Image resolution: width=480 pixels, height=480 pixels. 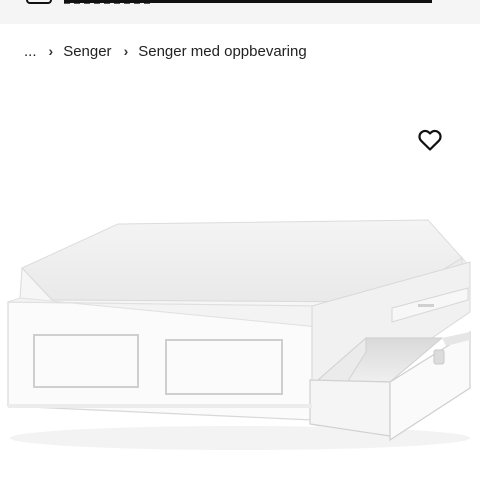 I want to click on cart-icon, so click(x=39, y=2).